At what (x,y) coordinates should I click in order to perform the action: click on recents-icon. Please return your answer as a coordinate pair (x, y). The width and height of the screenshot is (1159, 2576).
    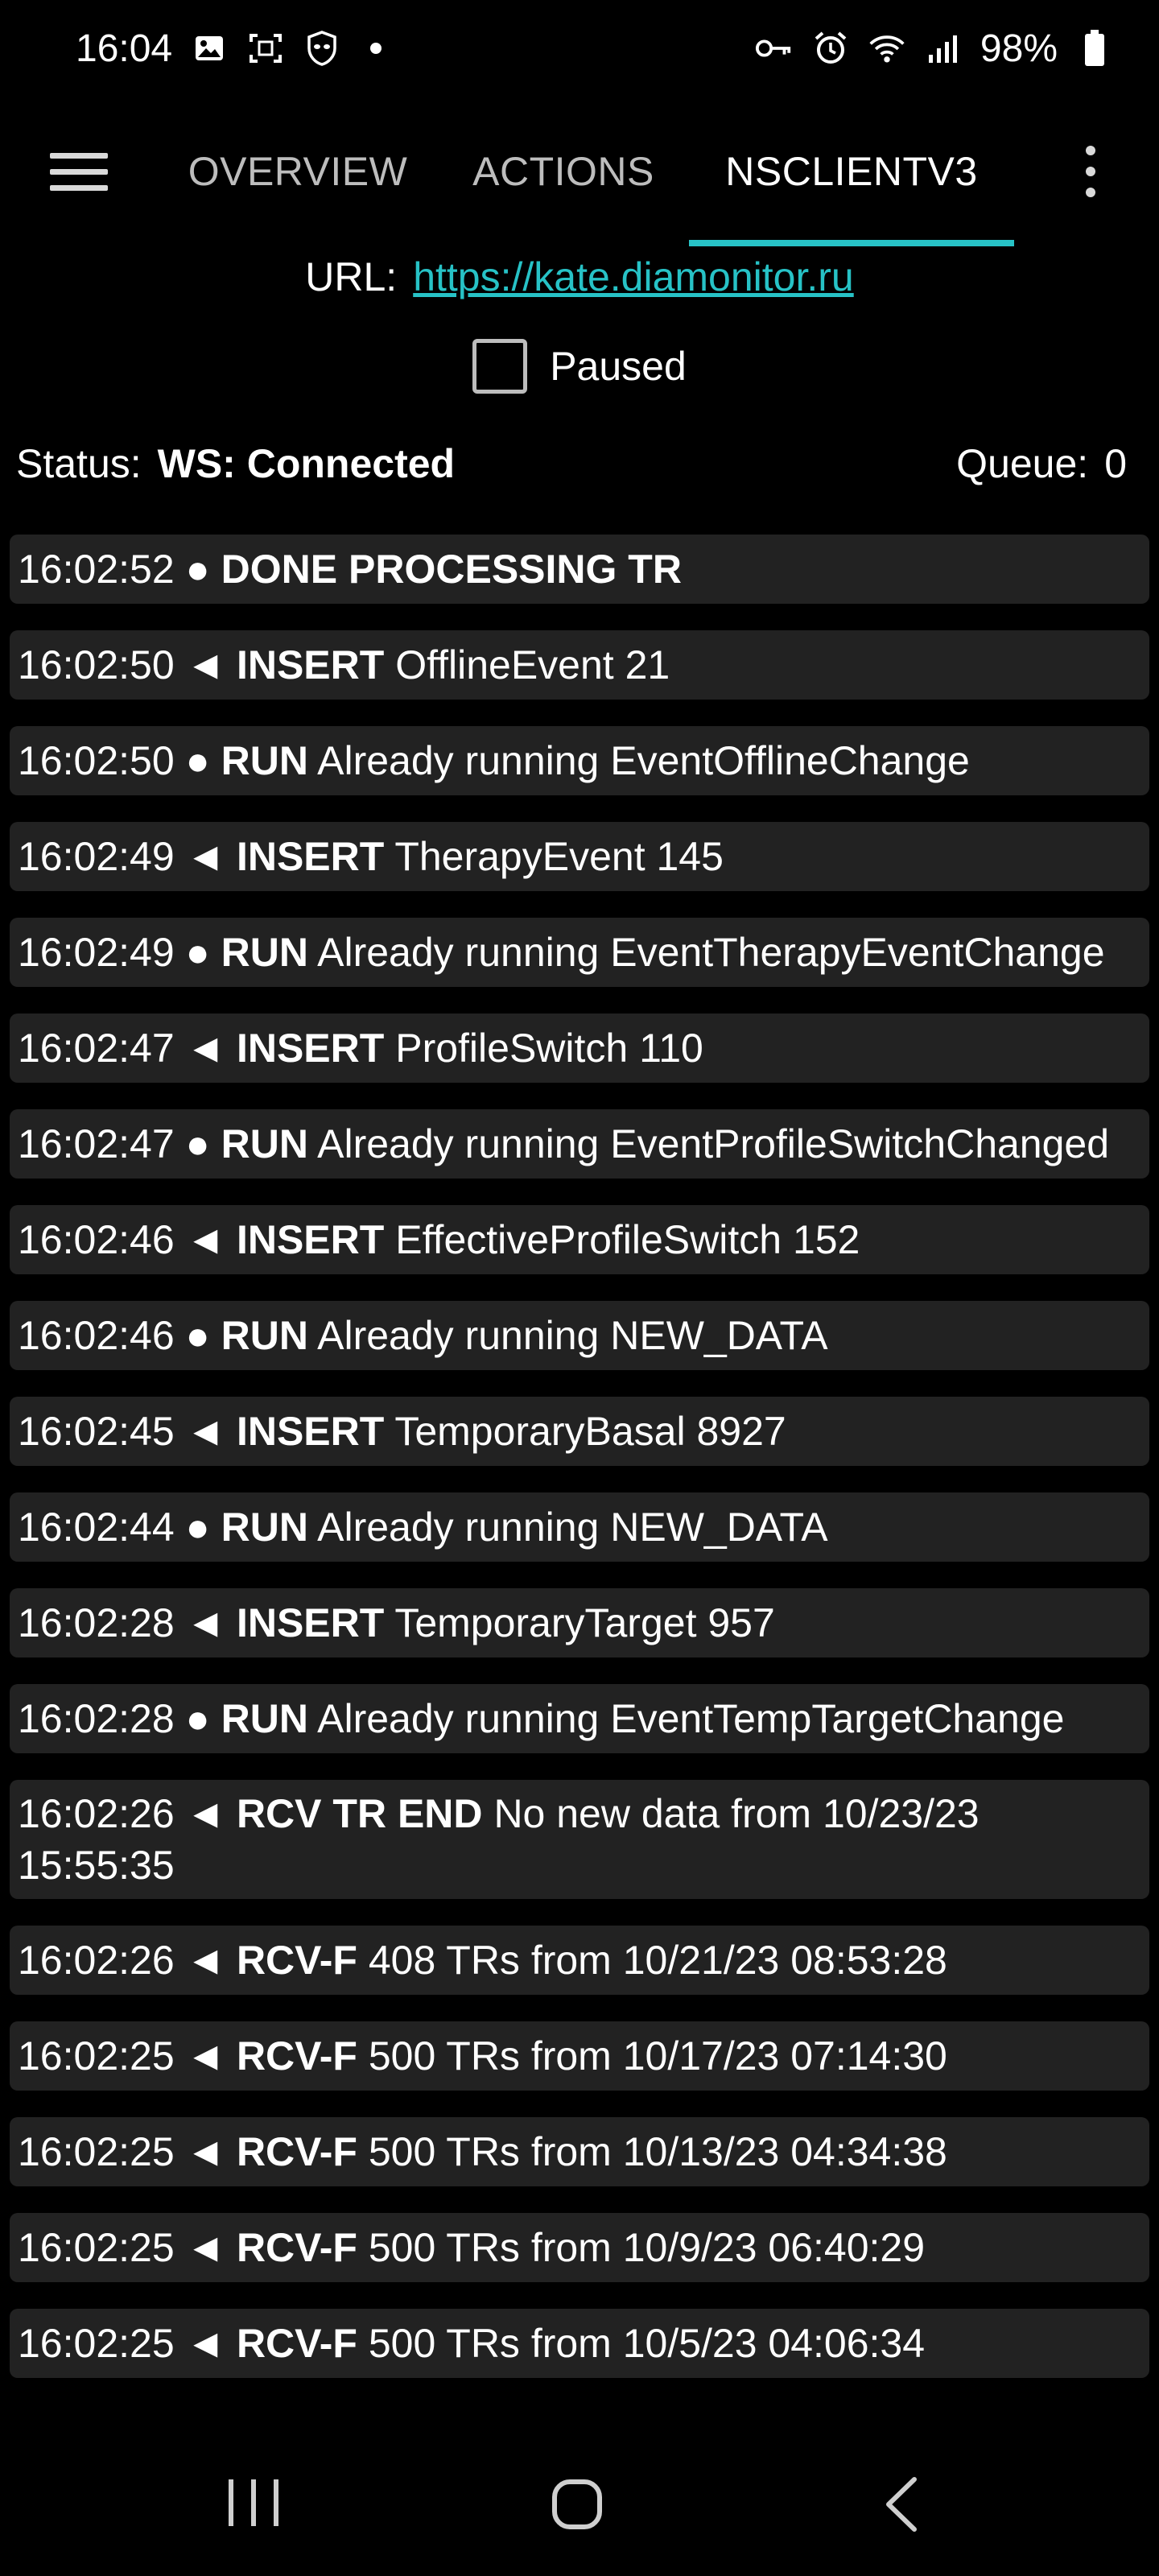
    Looking at the image, I should click on (253, 2502).